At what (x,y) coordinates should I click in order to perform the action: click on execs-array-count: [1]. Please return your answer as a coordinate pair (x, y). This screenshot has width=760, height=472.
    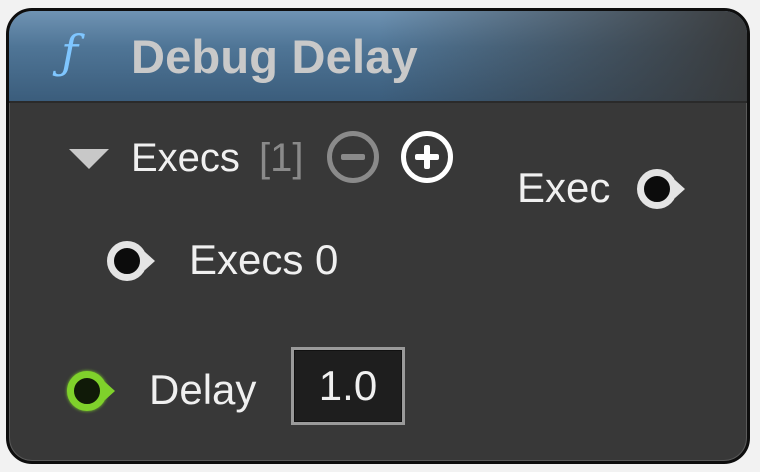
    Looking at the image, I should click on (281, 158).